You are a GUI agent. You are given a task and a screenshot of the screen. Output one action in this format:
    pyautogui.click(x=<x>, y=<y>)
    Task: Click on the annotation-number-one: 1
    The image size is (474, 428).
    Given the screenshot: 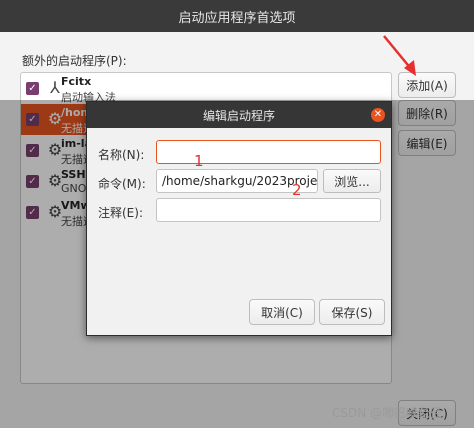 What is the action you would take?
    pyautogui.click(x=199, y=161)
    